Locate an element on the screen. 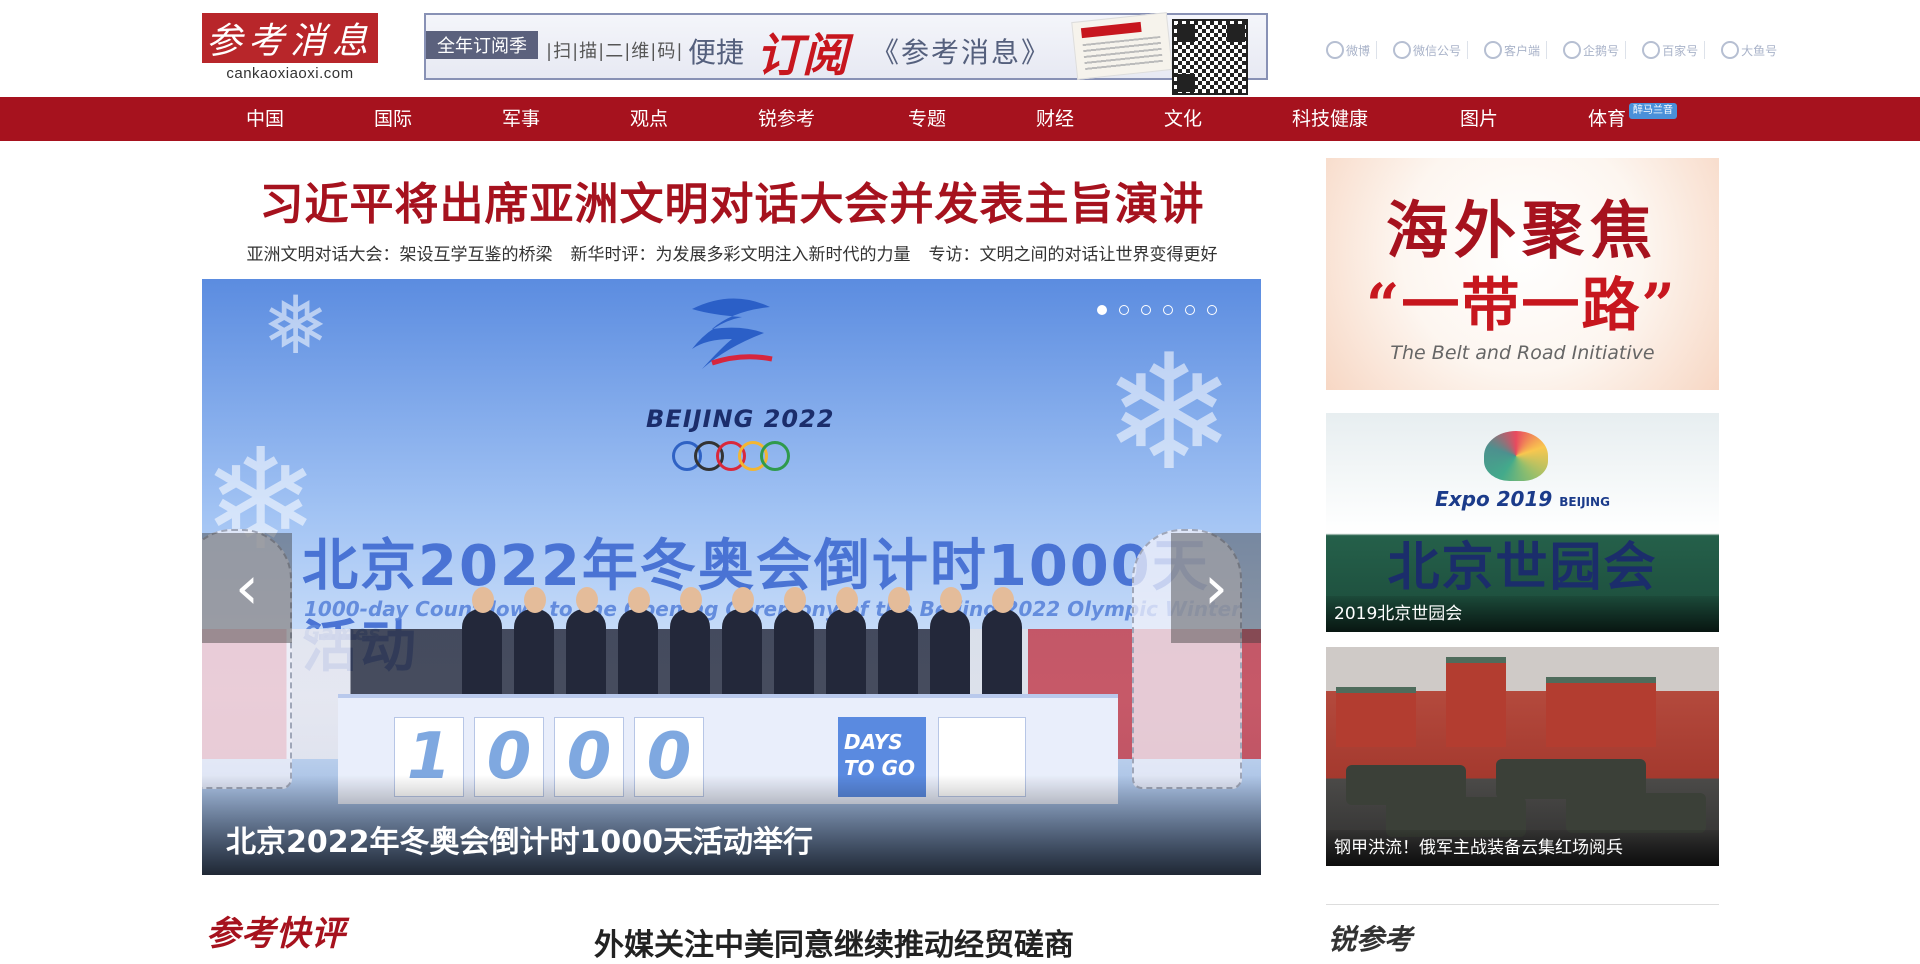 Image resolution: width=1920 pixels, height=964 pixels. slide-caption: 北京2022年冬奥会倒计时1000天活动举行 is located at coordinates (519, 839).